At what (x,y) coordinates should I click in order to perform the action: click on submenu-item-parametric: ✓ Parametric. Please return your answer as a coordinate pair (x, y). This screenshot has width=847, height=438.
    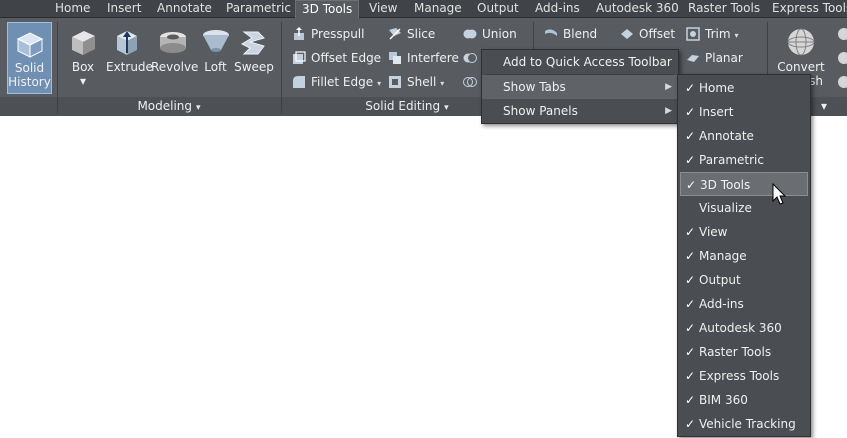
    Looking at the image, I should click on (744, 160).